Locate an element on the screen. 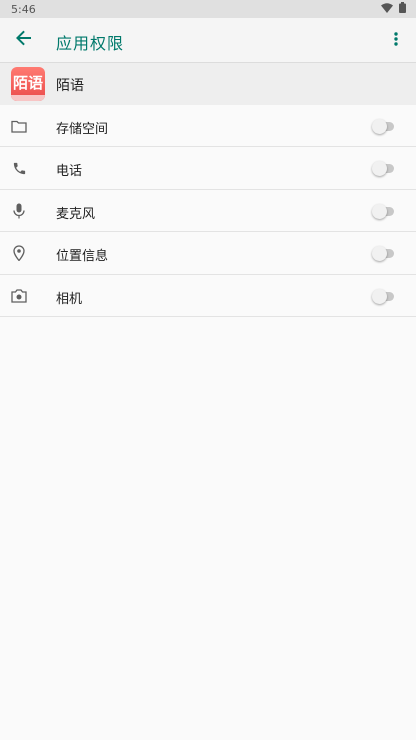 The width and height of the screenshot is (416, 740). location-icon is located at coordinates (19, 253).